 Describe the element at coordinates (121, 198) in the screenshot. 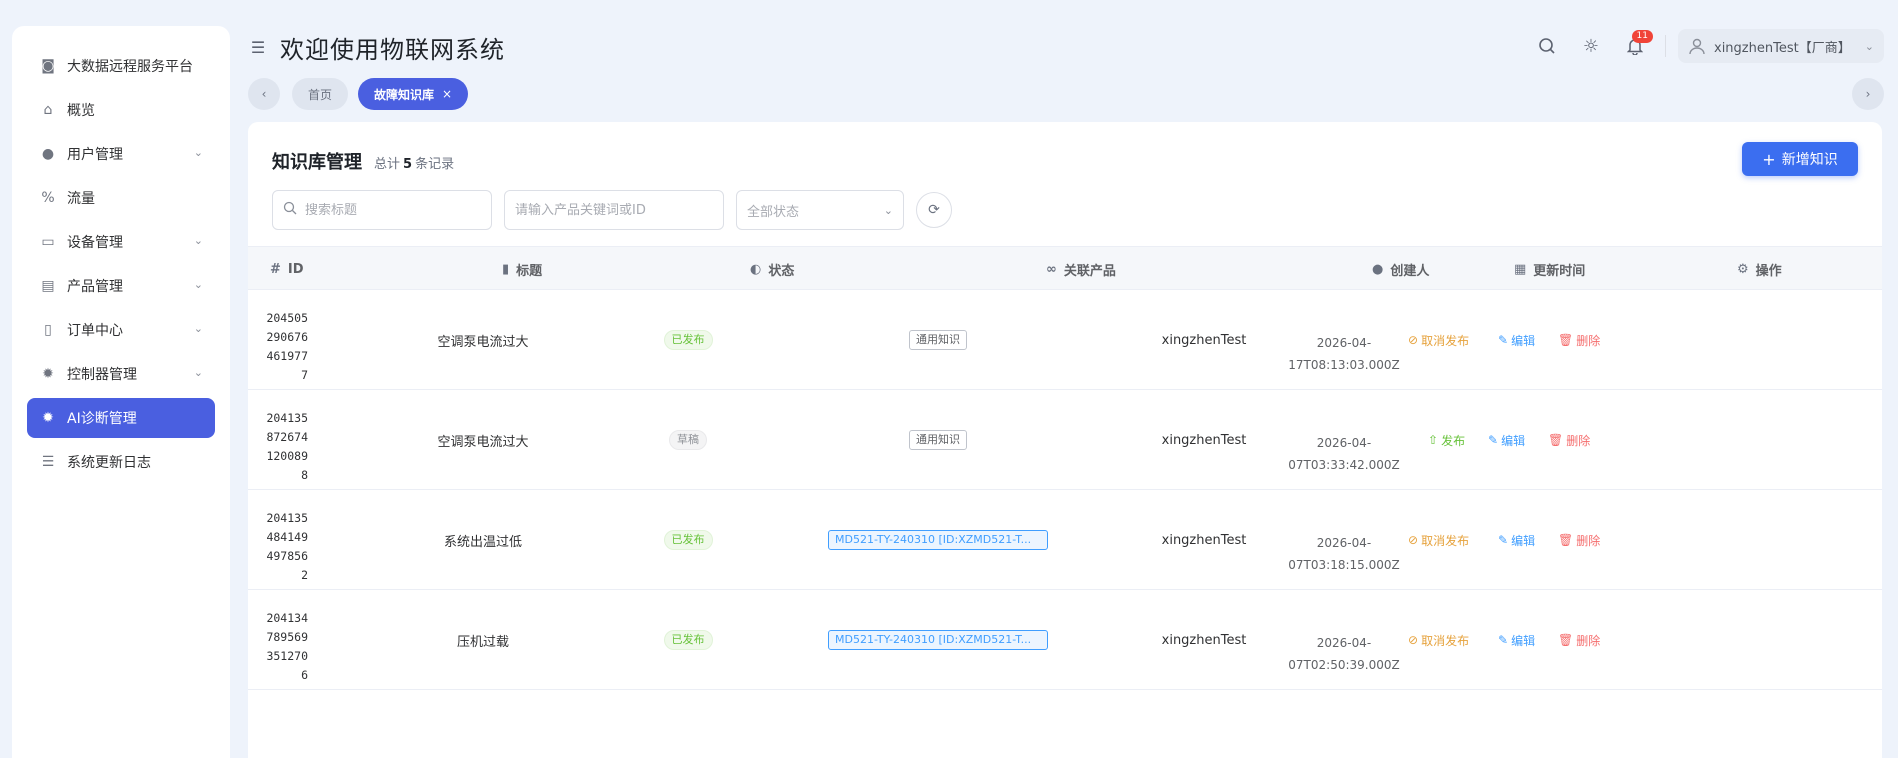

I see `sidebar-item: % 流量` at that location.